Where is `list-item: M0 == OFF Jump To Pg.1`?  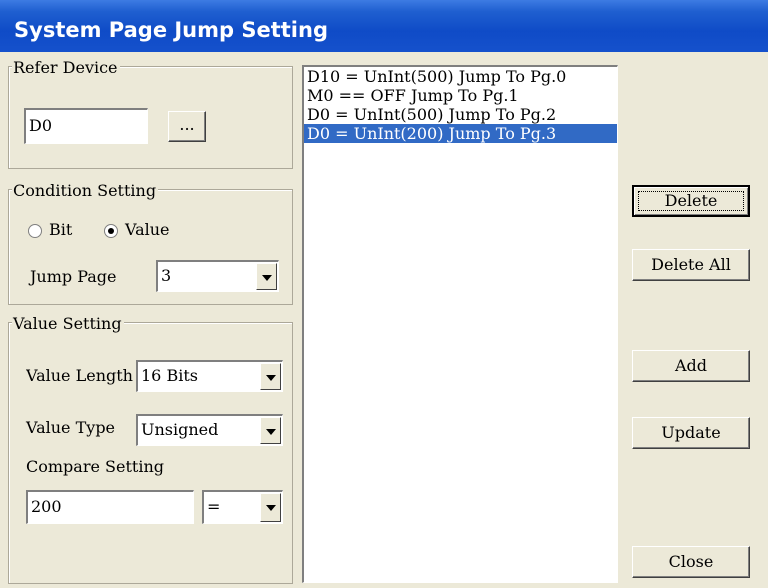 list-item: M0 == OFF Jump To Pg.1 is located at coordinates (460, 95).